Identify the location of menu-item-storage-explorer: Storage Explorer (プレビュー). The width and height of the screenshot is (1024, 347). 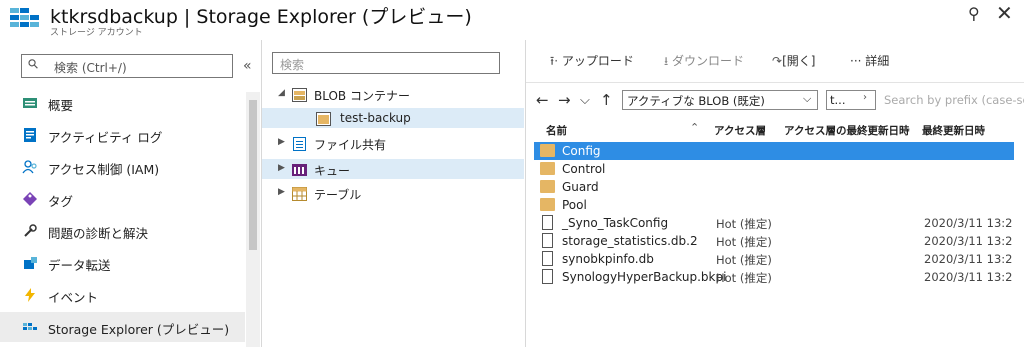
(122, 327).